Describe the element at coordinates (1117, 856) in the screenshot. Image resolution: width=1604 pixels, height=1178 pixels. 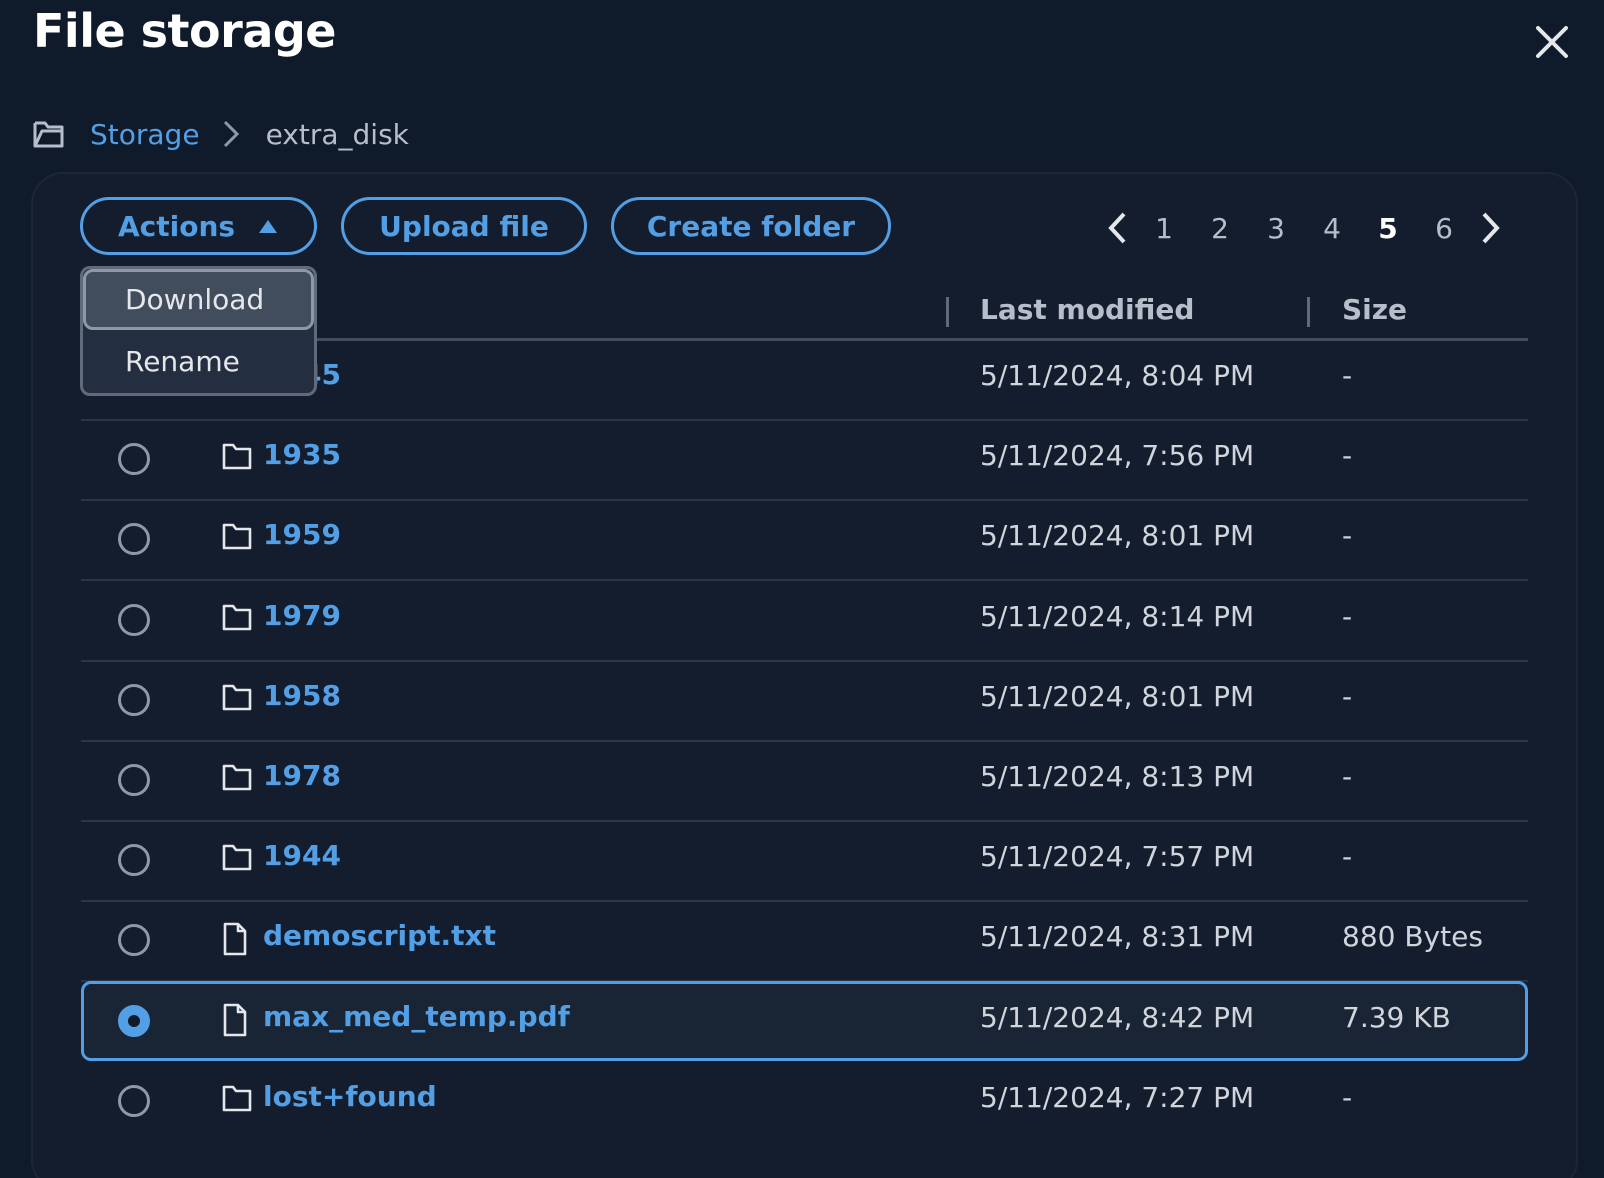
I see `last-modified-cell: 5/11/2024, 7:57 PM` at that location.